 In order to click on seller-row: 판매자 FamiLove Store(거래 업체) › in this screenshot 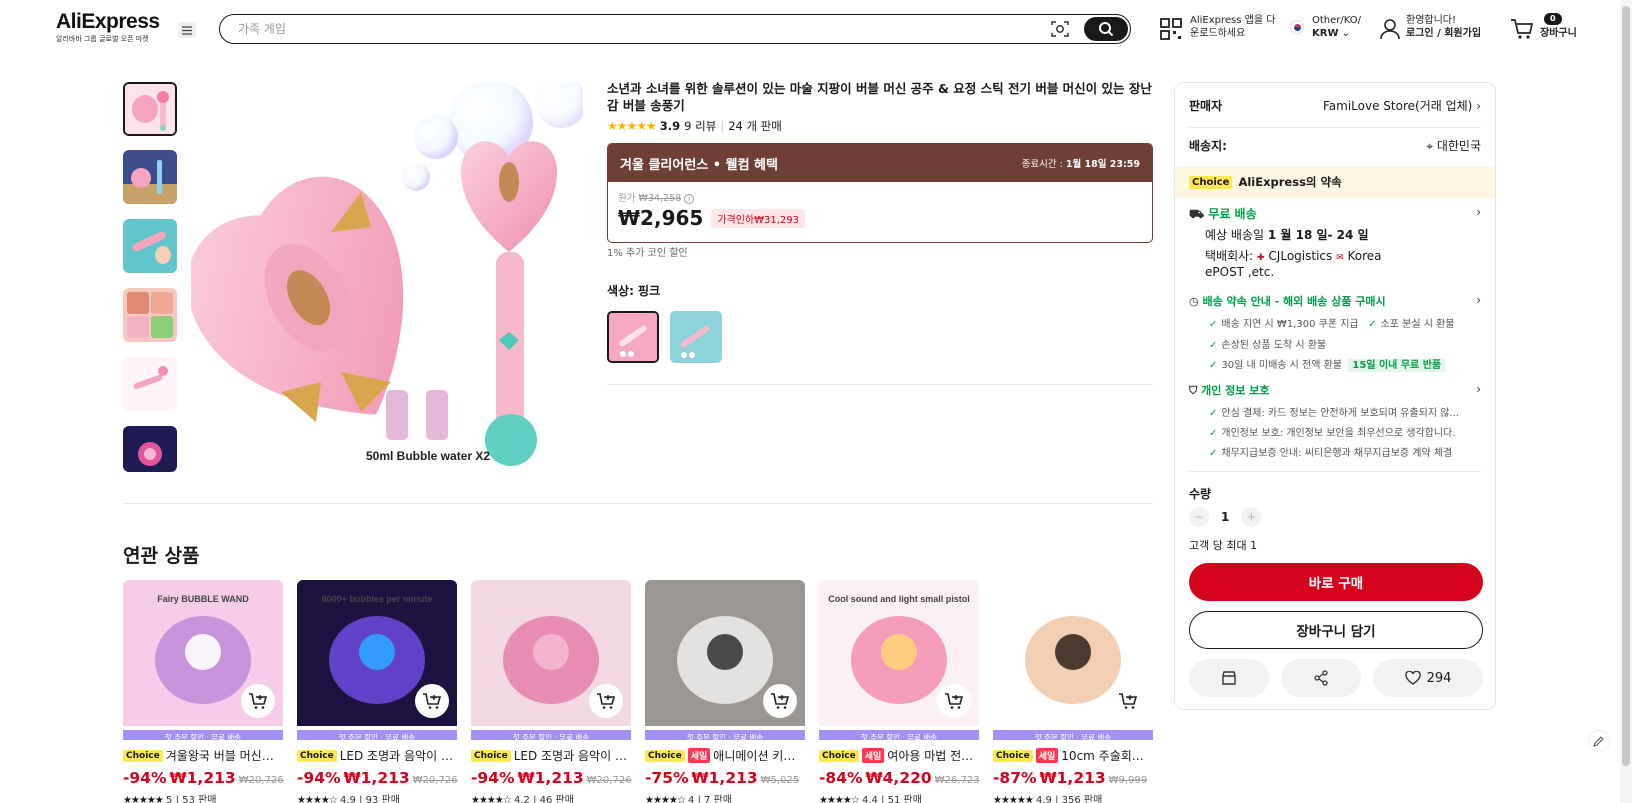, I will do `click(1335, 105)`.